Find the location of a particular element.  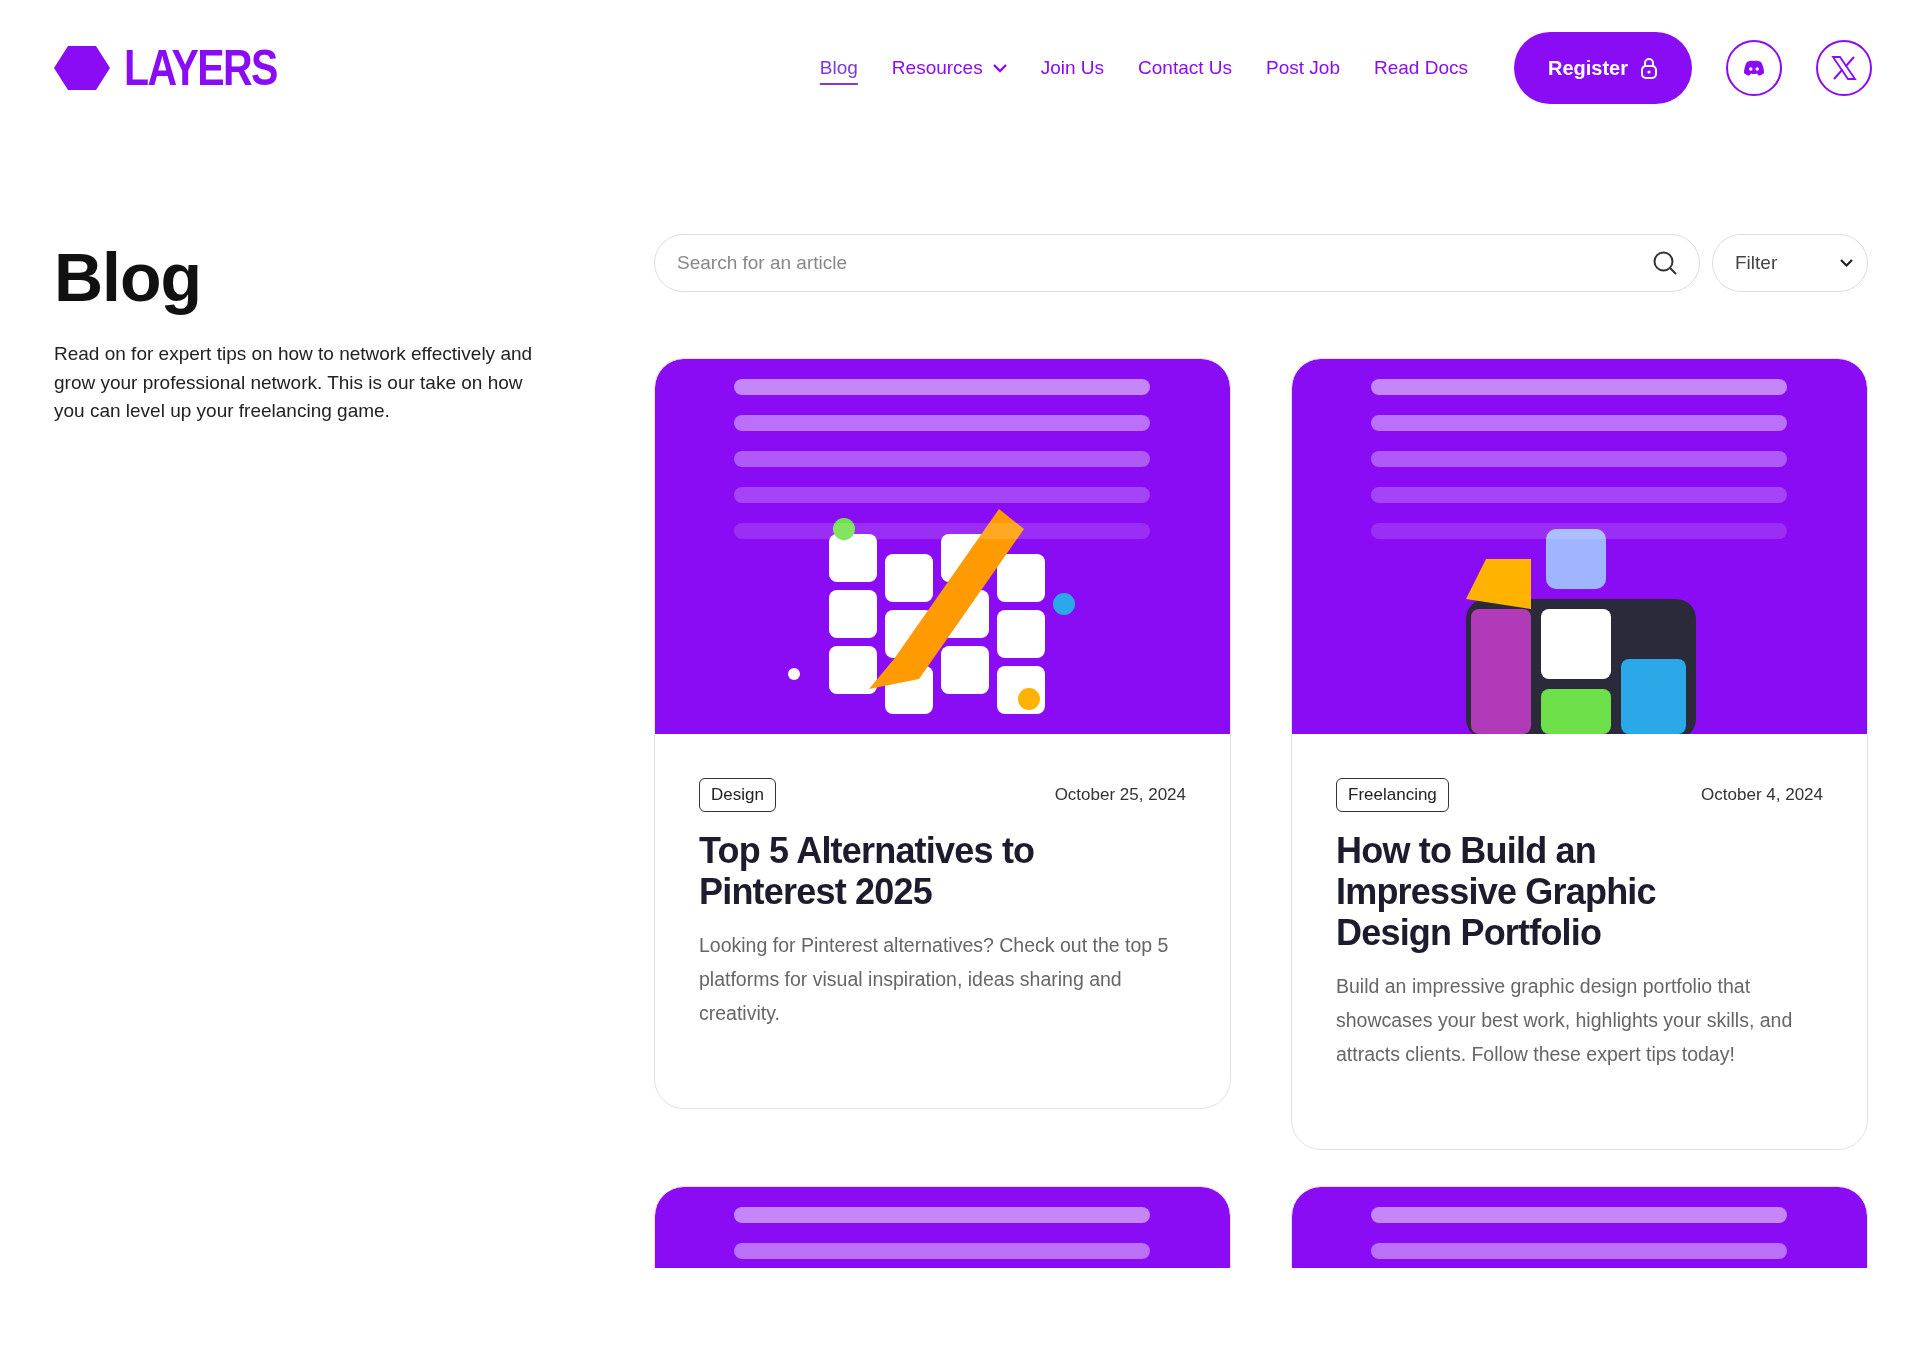

page-title: Blog is located at coordinates (128, 277).